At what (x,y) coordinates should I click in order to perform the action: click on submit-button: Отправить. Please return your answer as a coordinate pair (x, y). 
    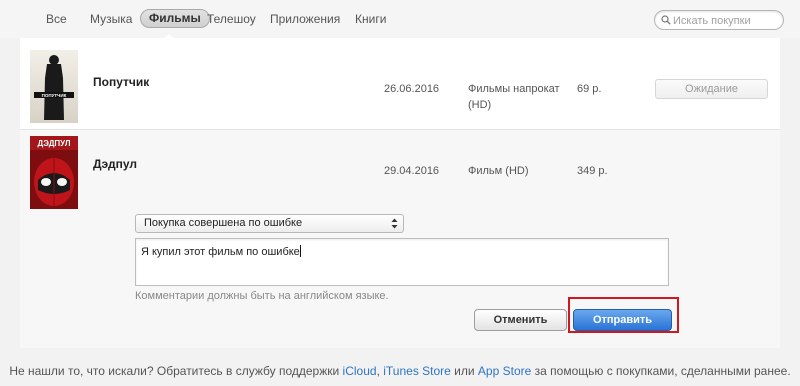
    Looking at the image, I should click on (622, 320).